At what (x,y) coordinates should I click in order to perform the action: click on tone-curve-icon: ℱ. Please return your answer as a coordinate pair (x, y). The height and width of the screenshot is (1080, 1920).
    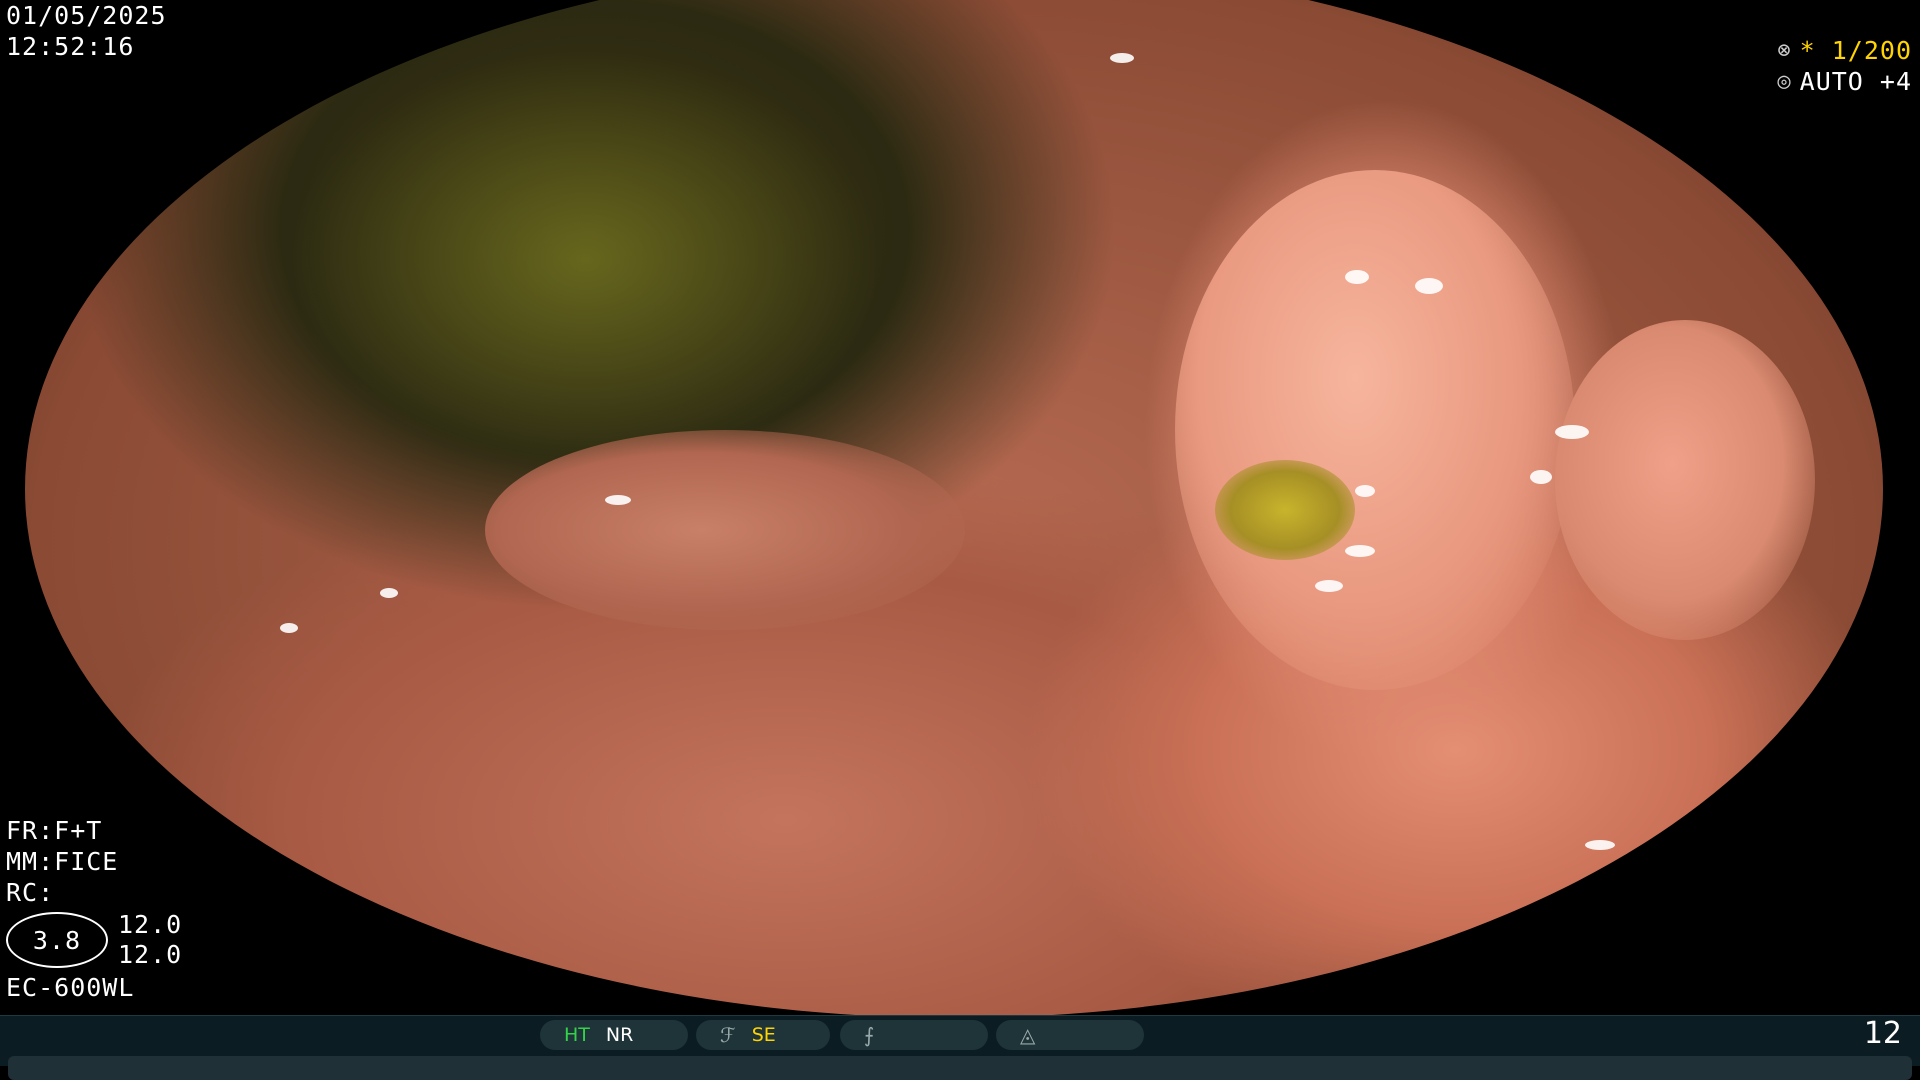
    Looking at the image, I should click on (728, 1035).